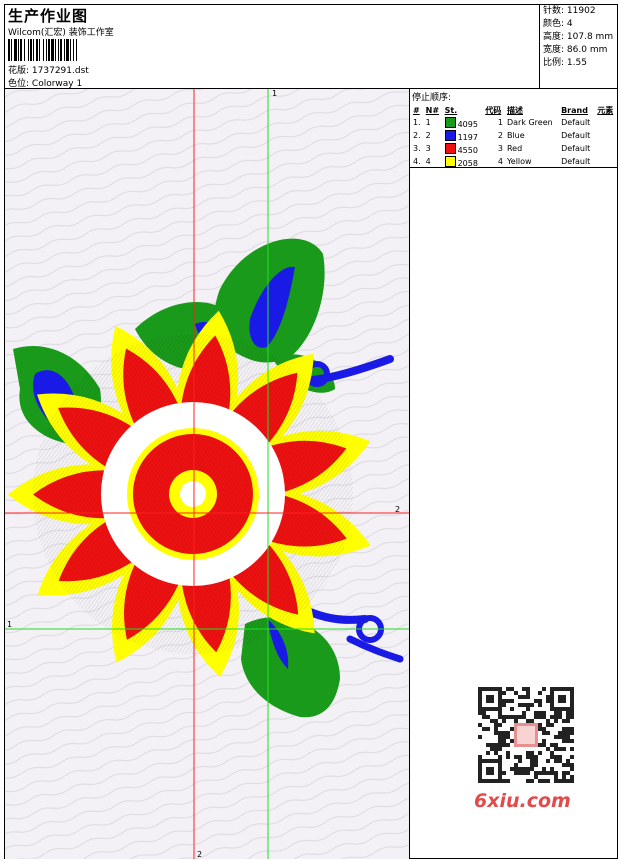 The image size is (620, 861). Describe the element at coordinates (193, 494) in the screenshot. I see `center-hole` at that location.